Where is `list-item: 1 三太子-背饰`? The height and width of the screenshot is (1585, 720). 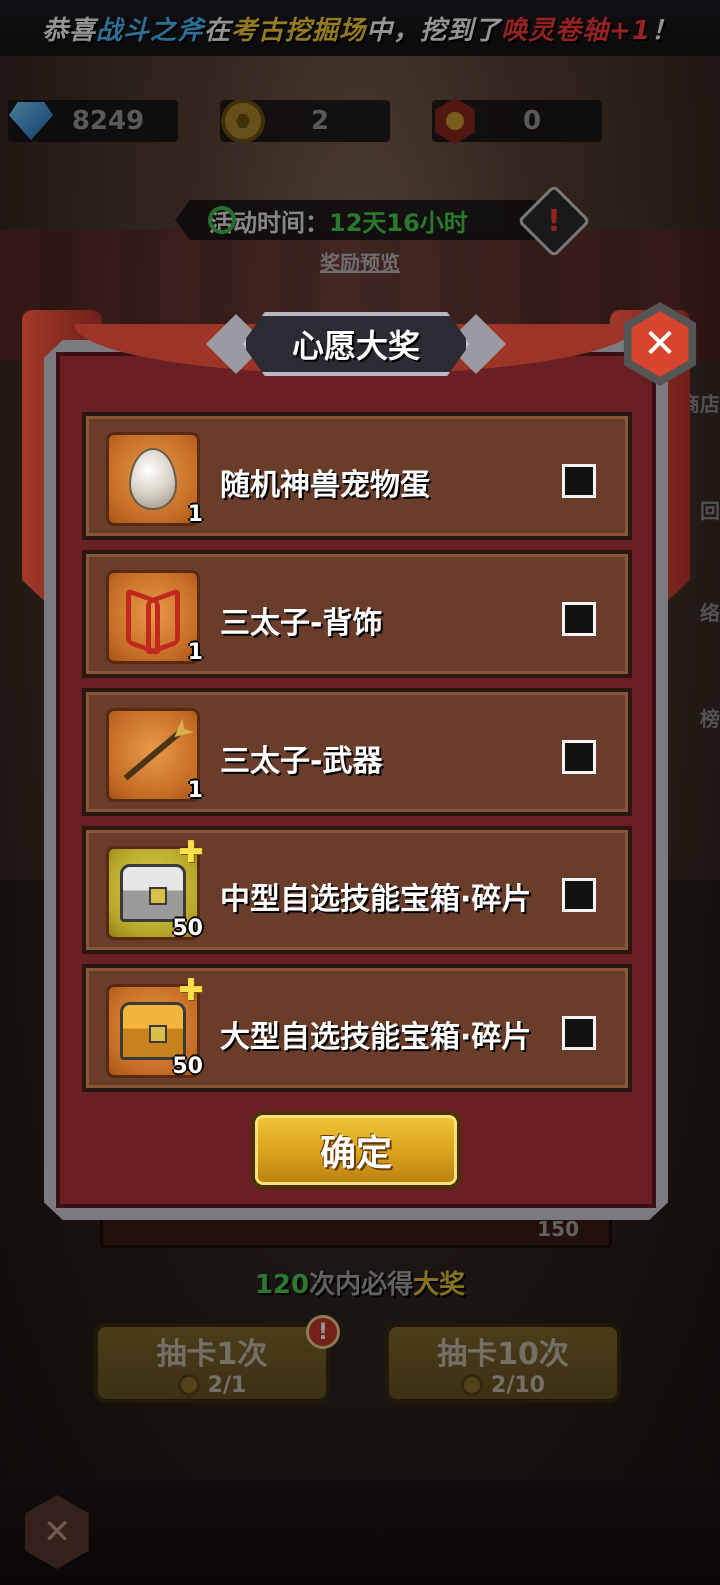 list-item: 1 三太子-背饰 is located at coordinates (357, 614).